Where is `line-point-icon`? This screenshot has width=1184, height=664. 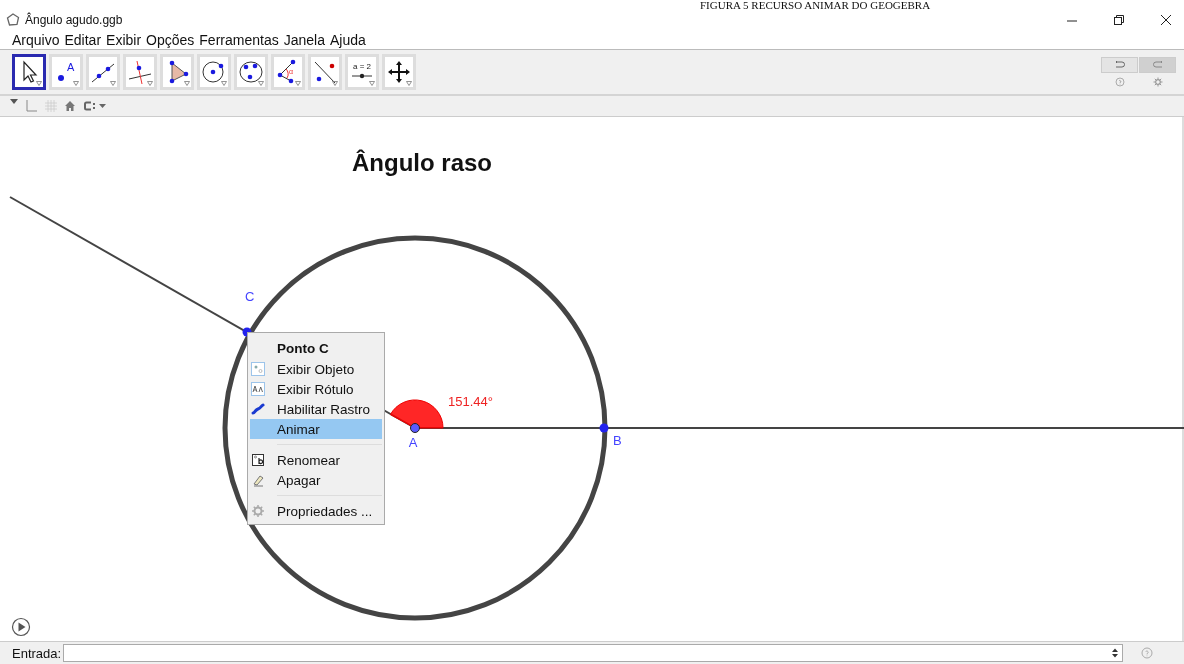
line-point-icon is located at coordinates (325, 72).